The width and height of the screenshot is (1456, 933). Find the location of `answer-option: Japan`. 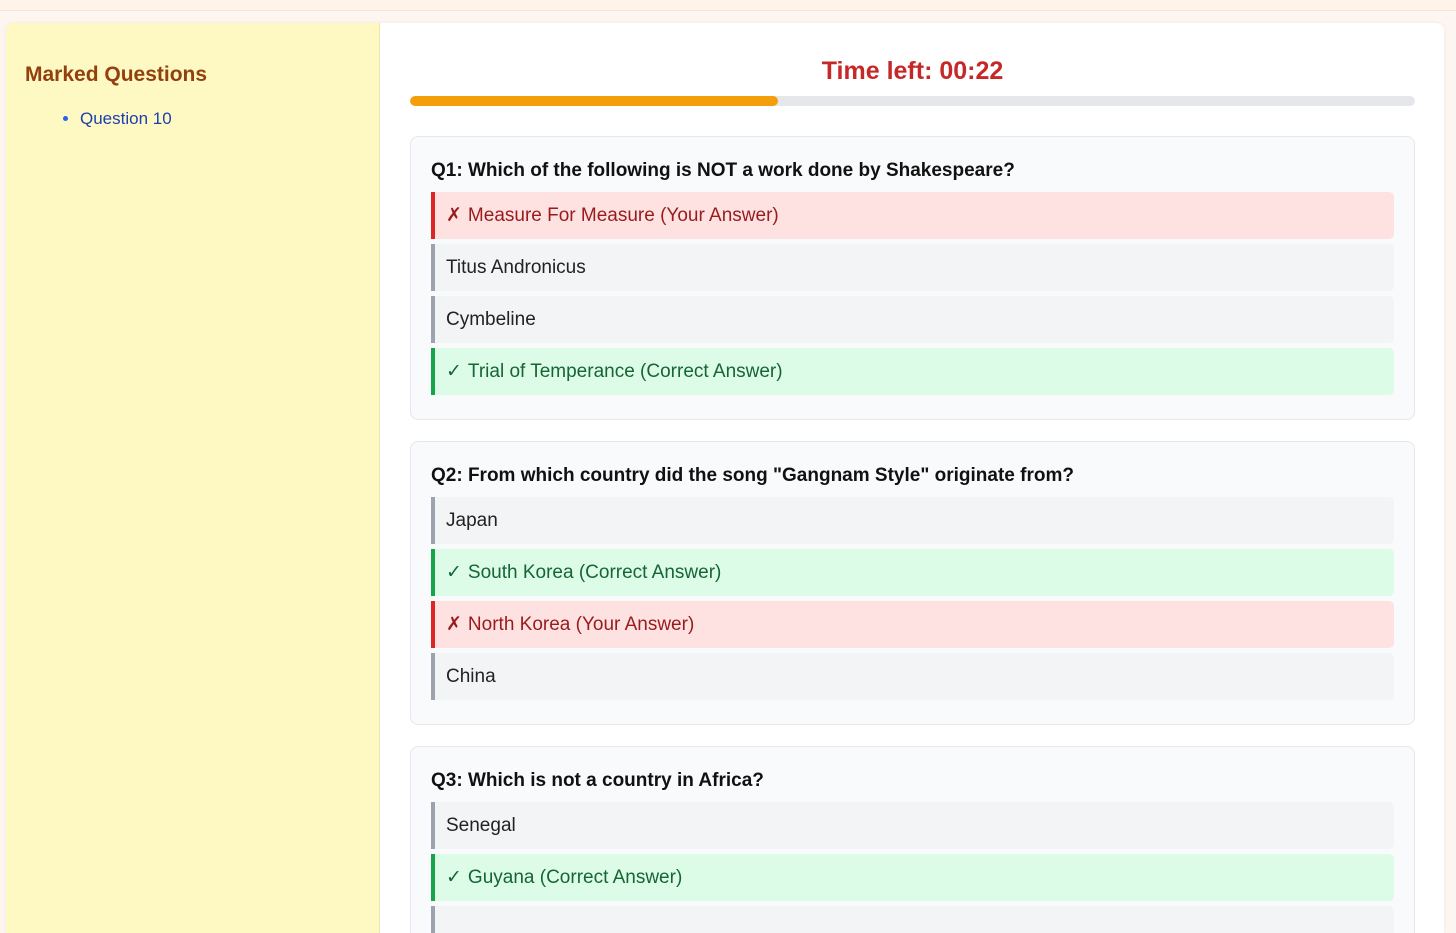

answer-option: Japan is located at coordinates (912, 520).